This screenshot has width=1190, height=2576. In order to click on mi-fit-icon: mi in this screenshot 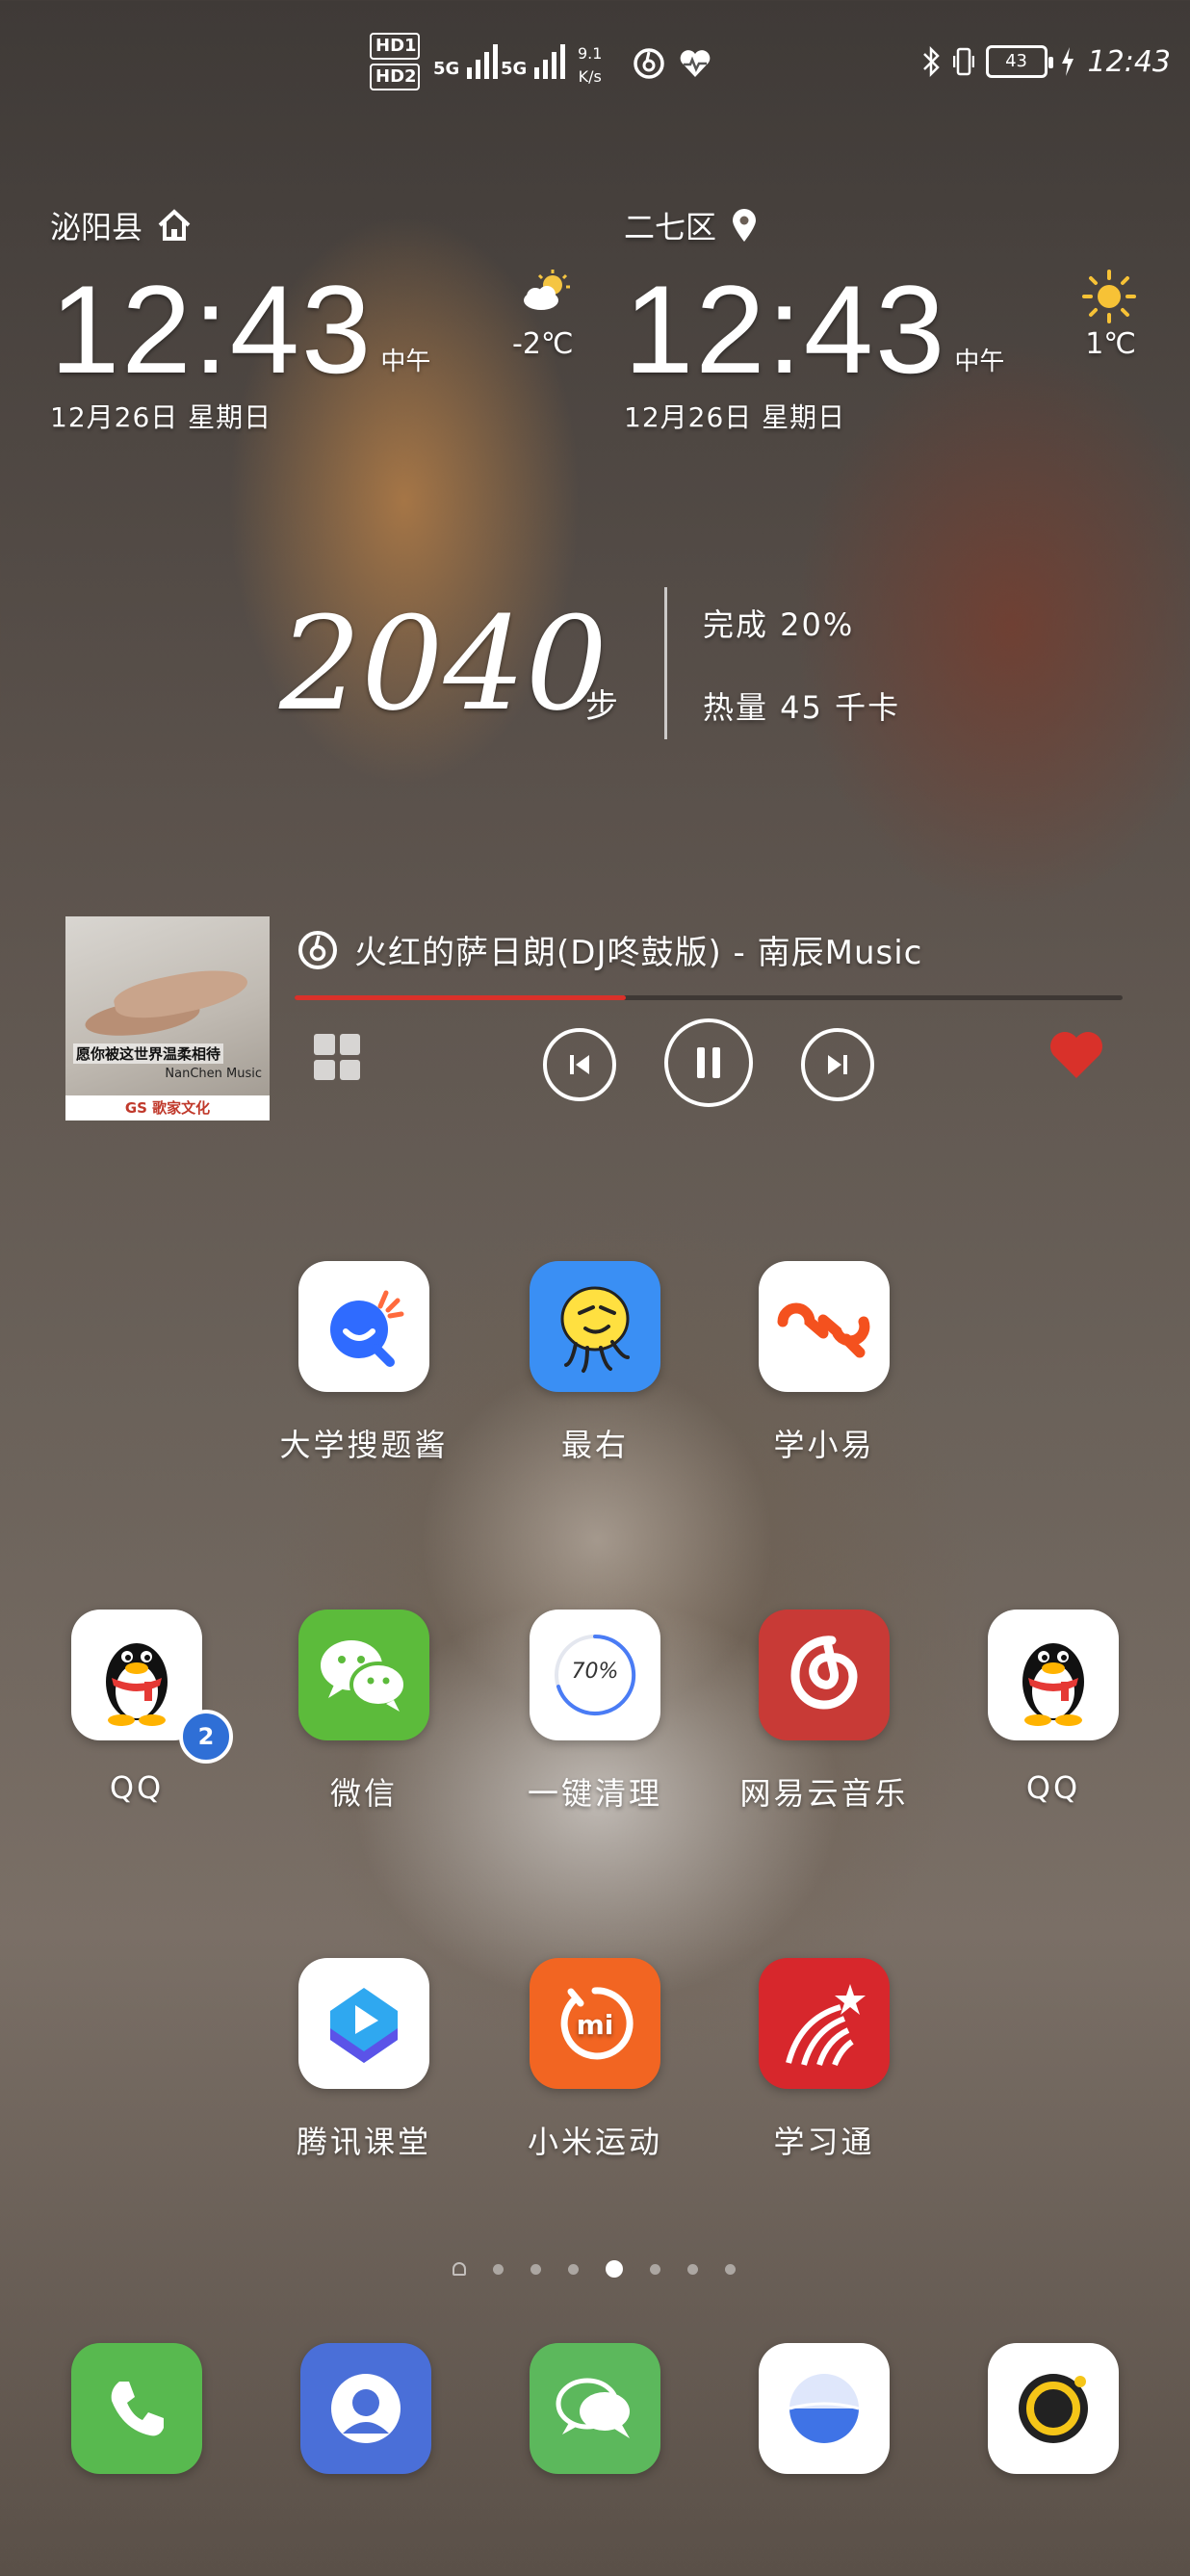, I will do `click(595, 2024)`.